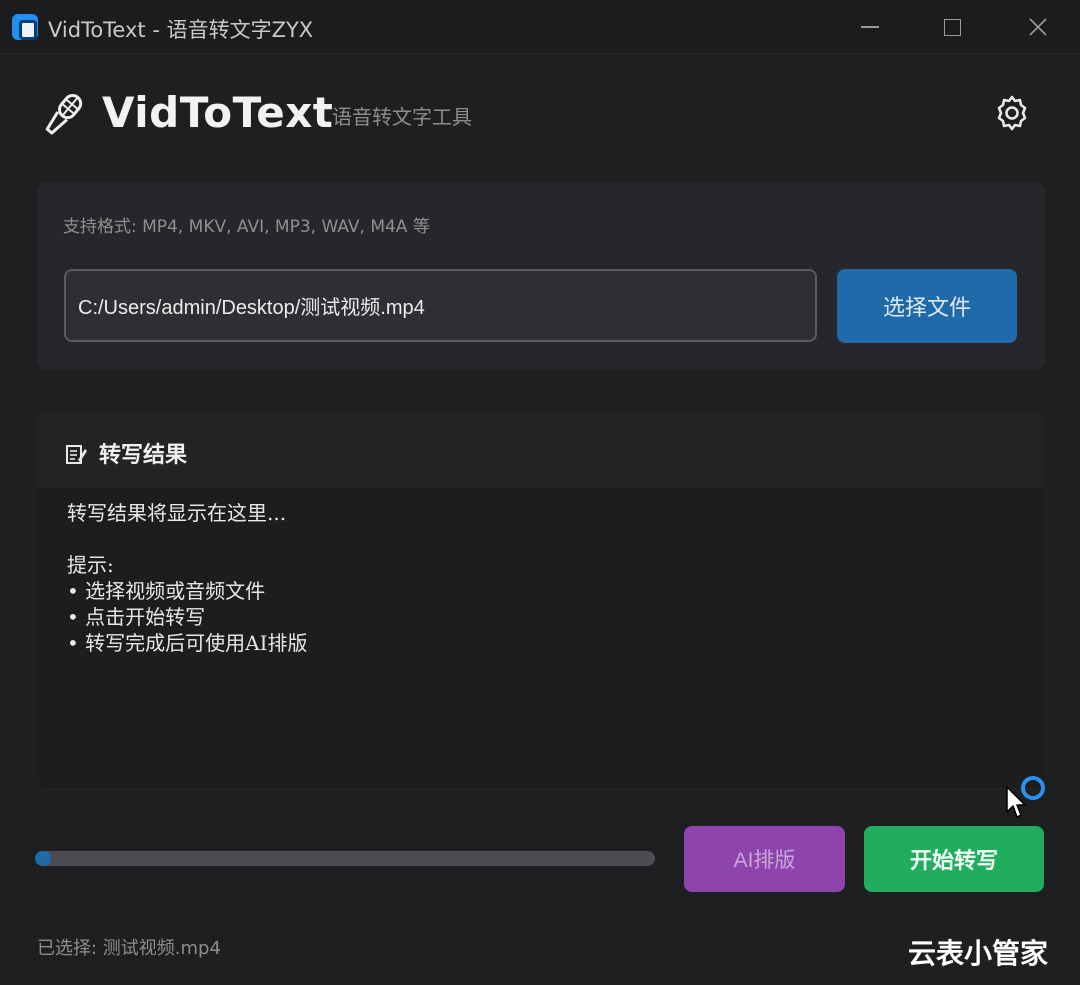  I want to click on file-path-input, so click(440, 305).